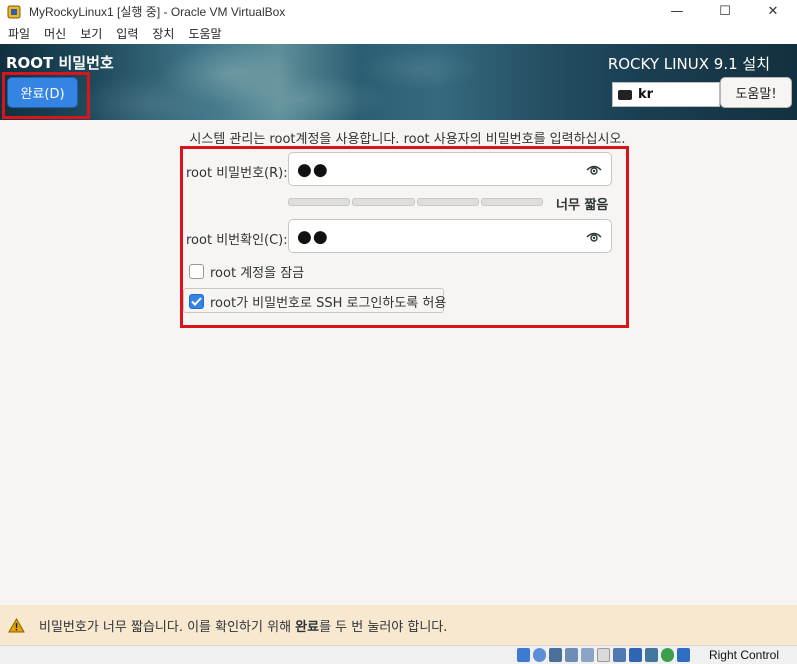  What do you see at coordinates (688, 64) in the screenshot?
I see `install-title: ROCKY LINUX 9.1 설치` at bounding box center [688, 64].